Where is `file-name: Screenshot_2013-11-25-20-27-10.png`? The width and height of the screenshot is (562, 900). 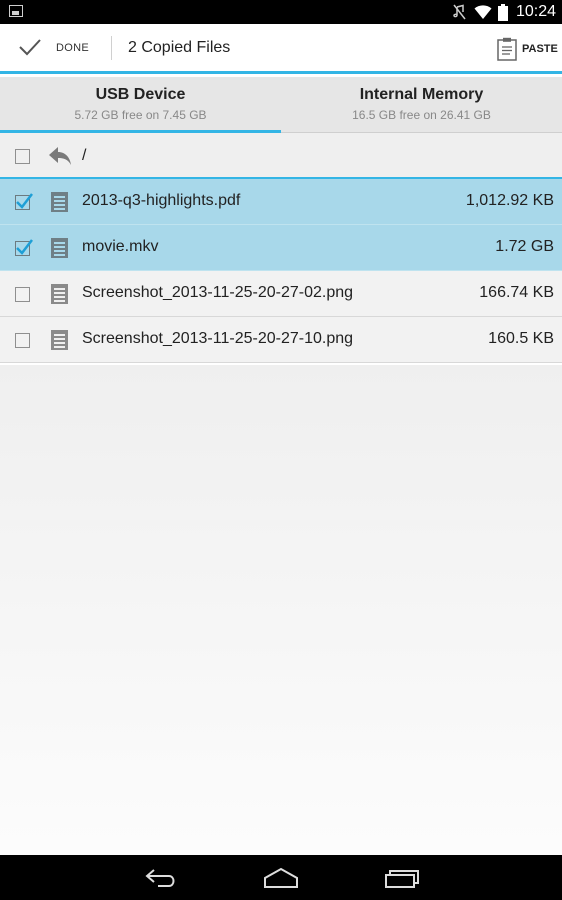
file-name: Screenshot_2013-11-25-20-27-10.png is located at coordinates (218, 338).